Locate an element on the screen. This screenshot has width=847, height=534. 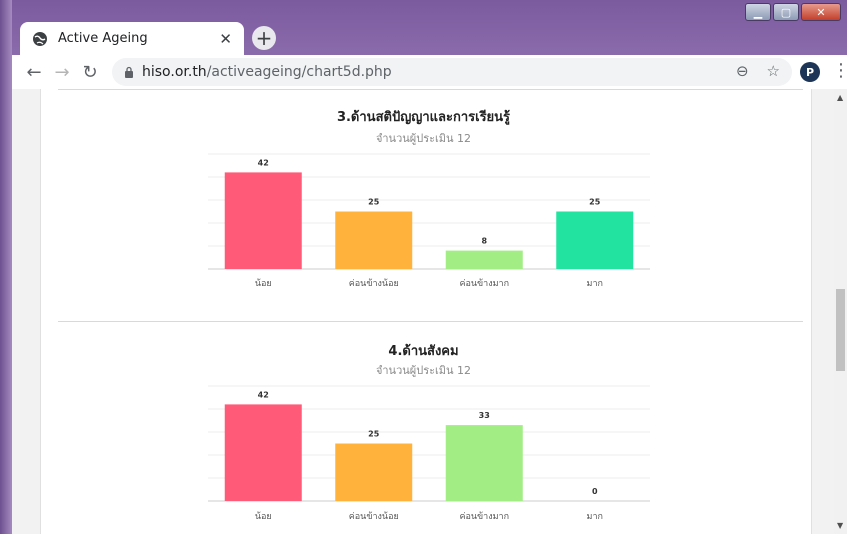
tab-title: Active Ageing is located at coordinates (103, 38).